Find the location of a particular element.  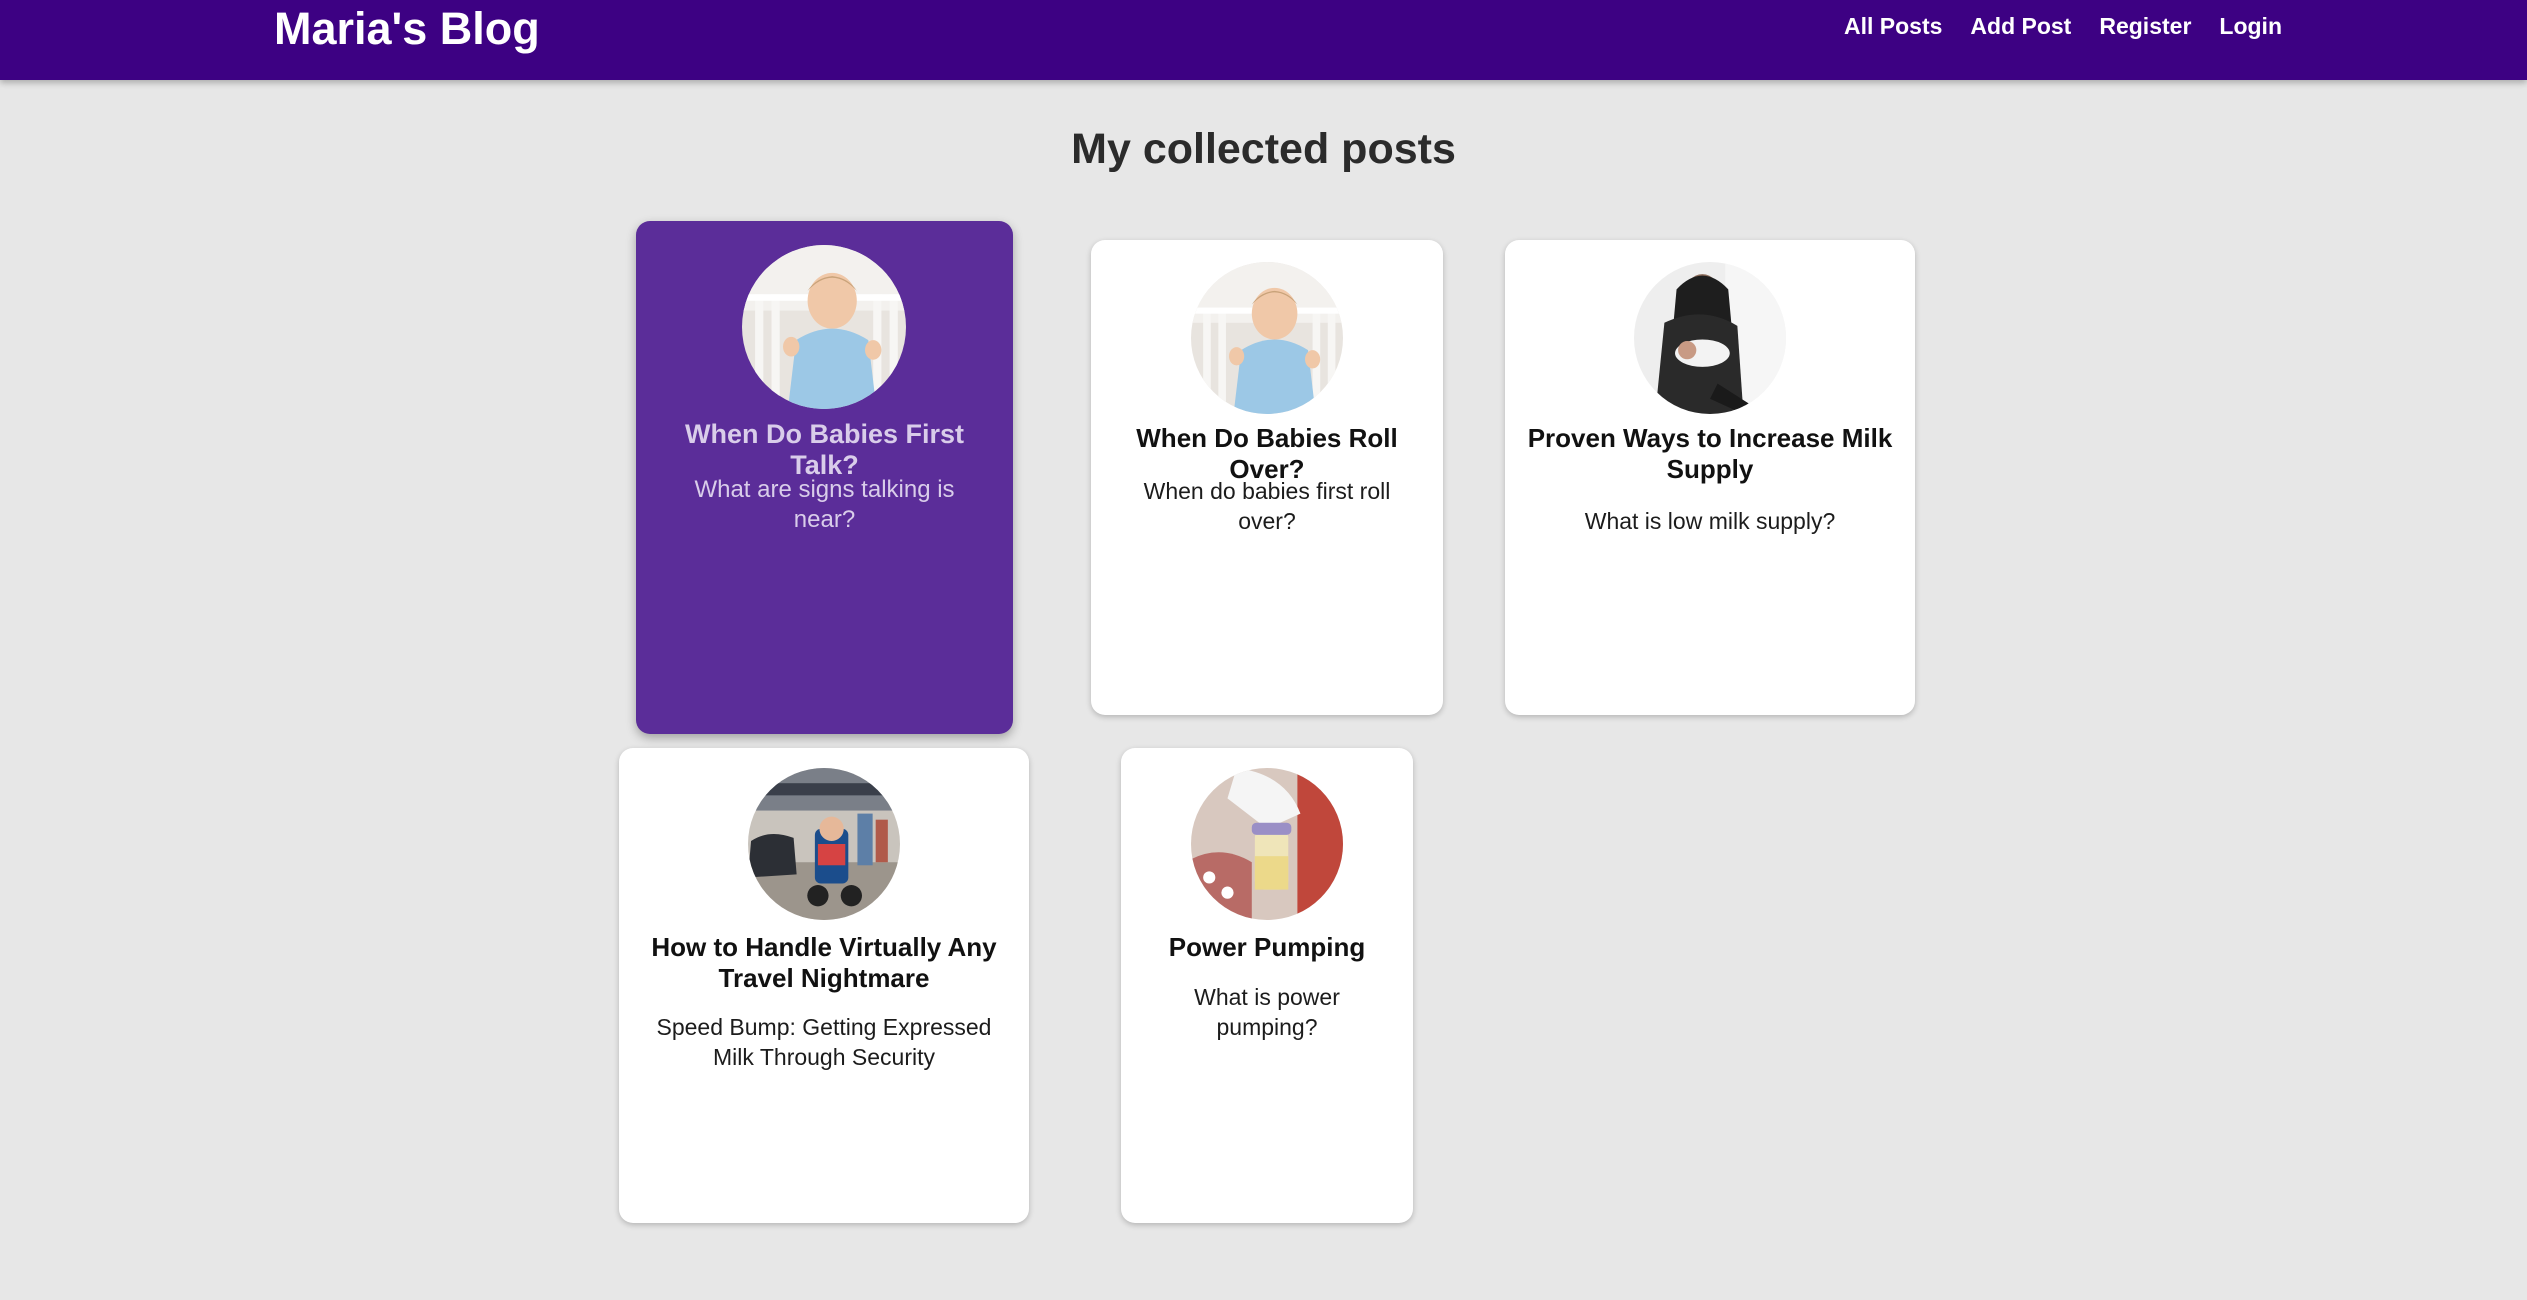

post-title: Power Pumping is located at coordinates (1267, 947).